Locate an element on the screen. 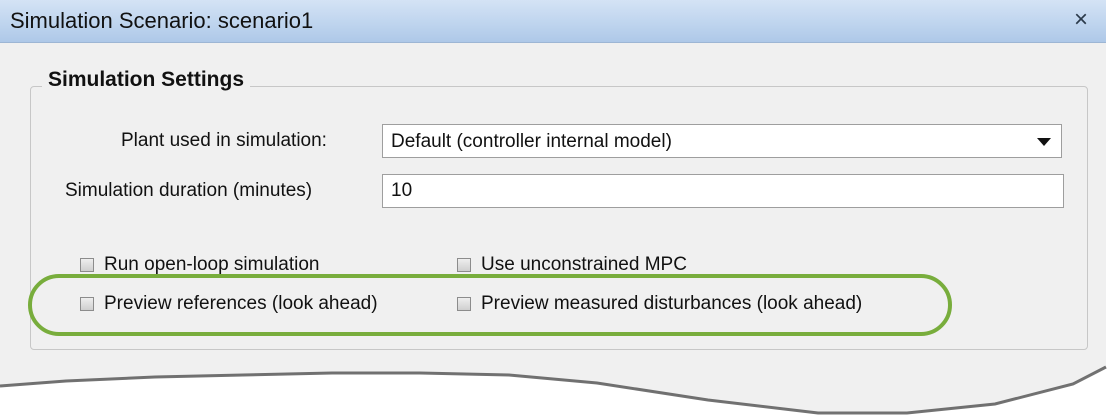  open-loop-option: Run open-loop simulation is located at coordinates (199, 265).